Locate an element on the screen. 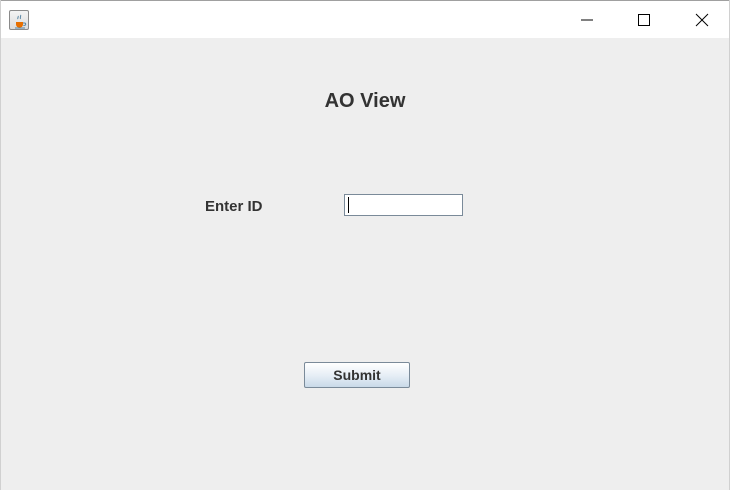 The height and width of the screenshot is (490, 730). minimize-button is located at coordinates (587, 19).